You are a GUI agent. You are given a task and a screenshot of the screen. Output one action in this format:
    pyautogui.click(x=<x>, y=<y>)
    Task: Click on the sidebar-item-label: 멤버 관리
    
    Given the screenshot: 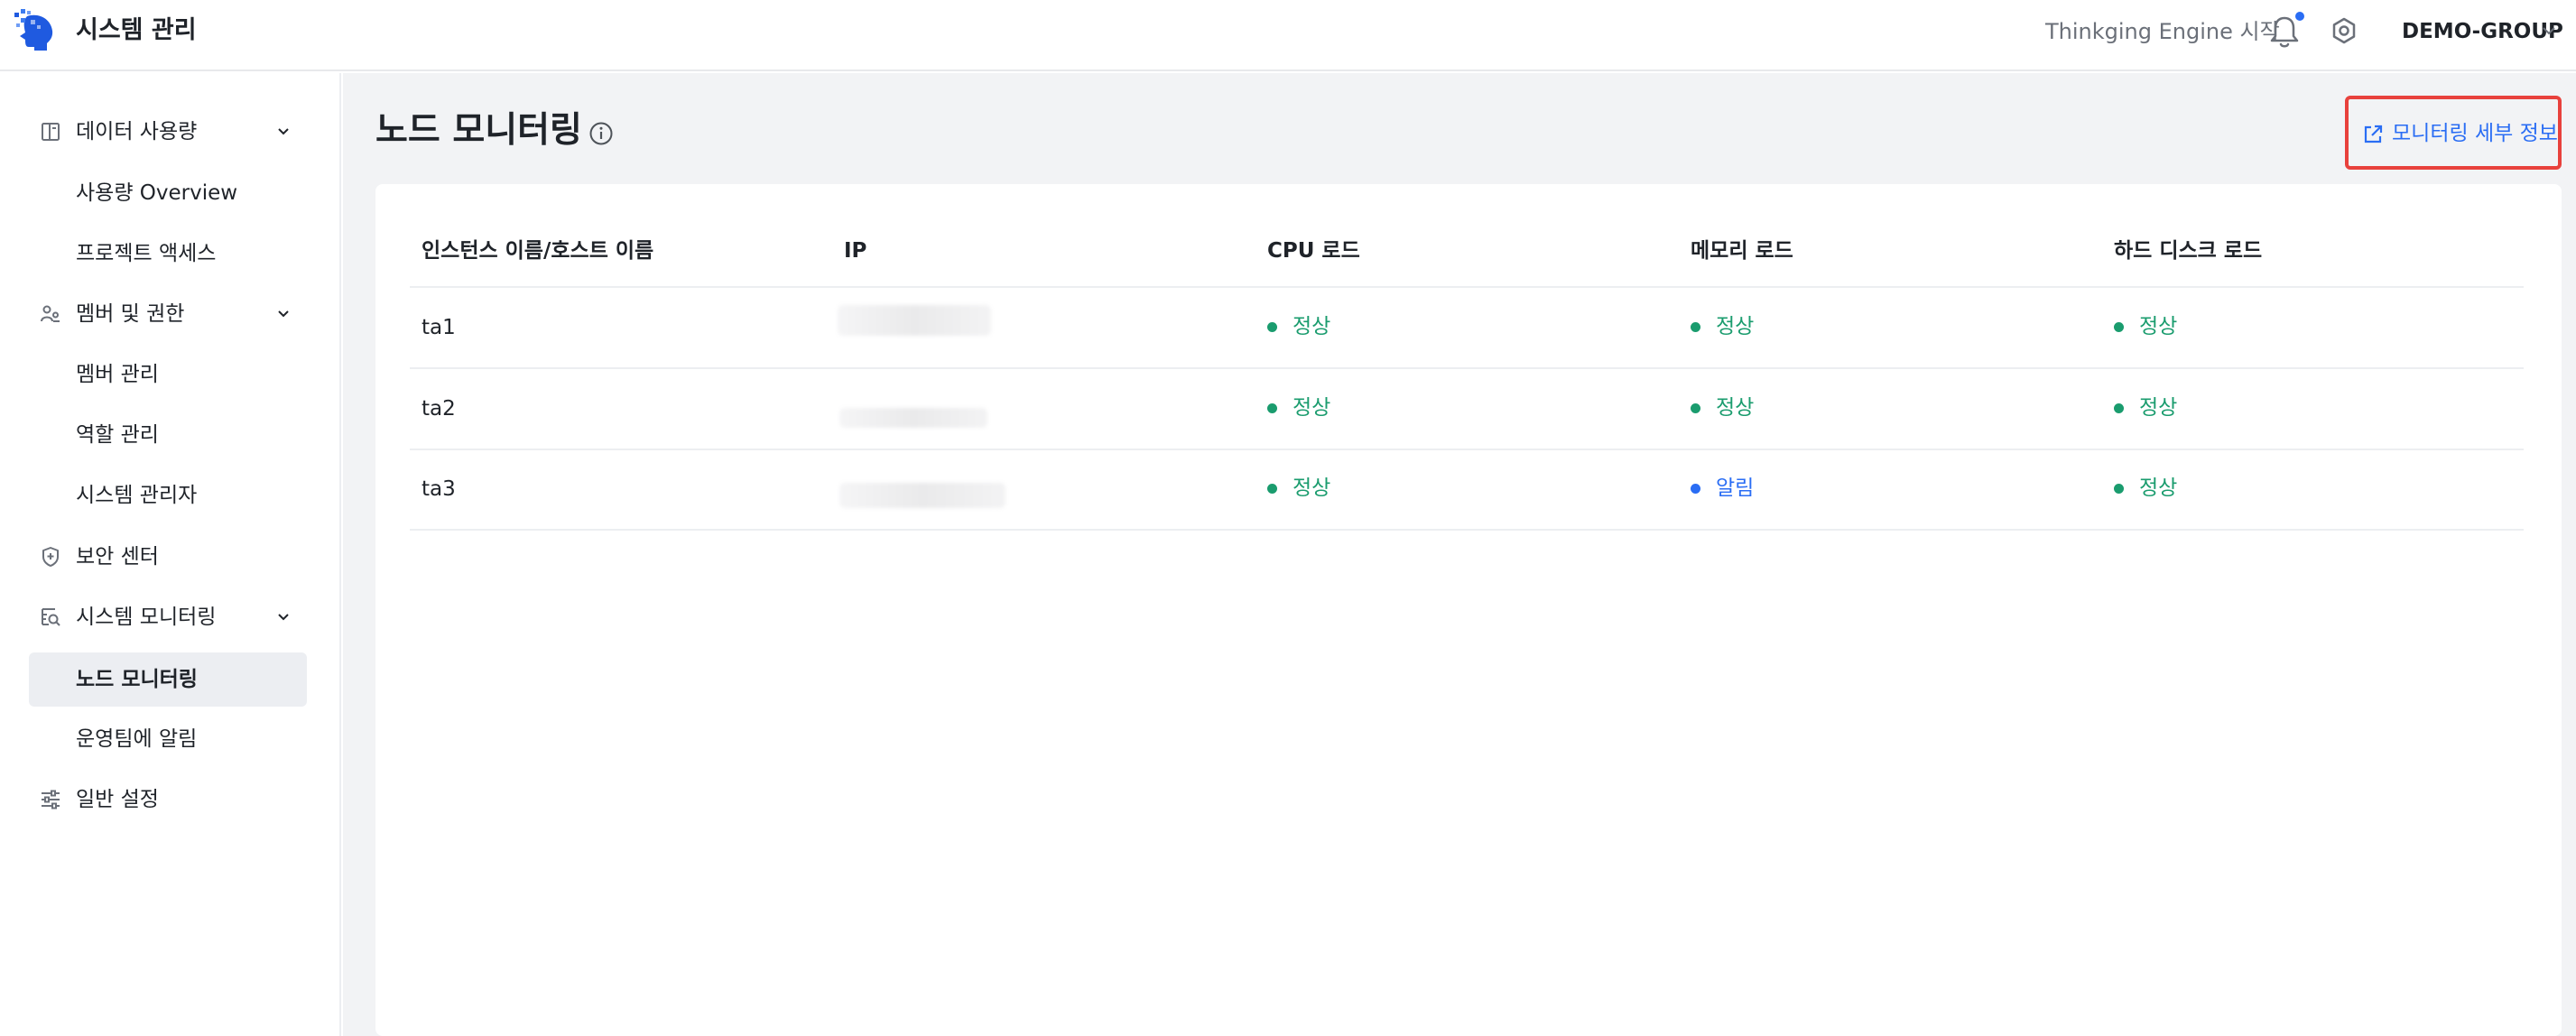 What is the action you would take?
    pyautogui.click(x=118, y=375)
    